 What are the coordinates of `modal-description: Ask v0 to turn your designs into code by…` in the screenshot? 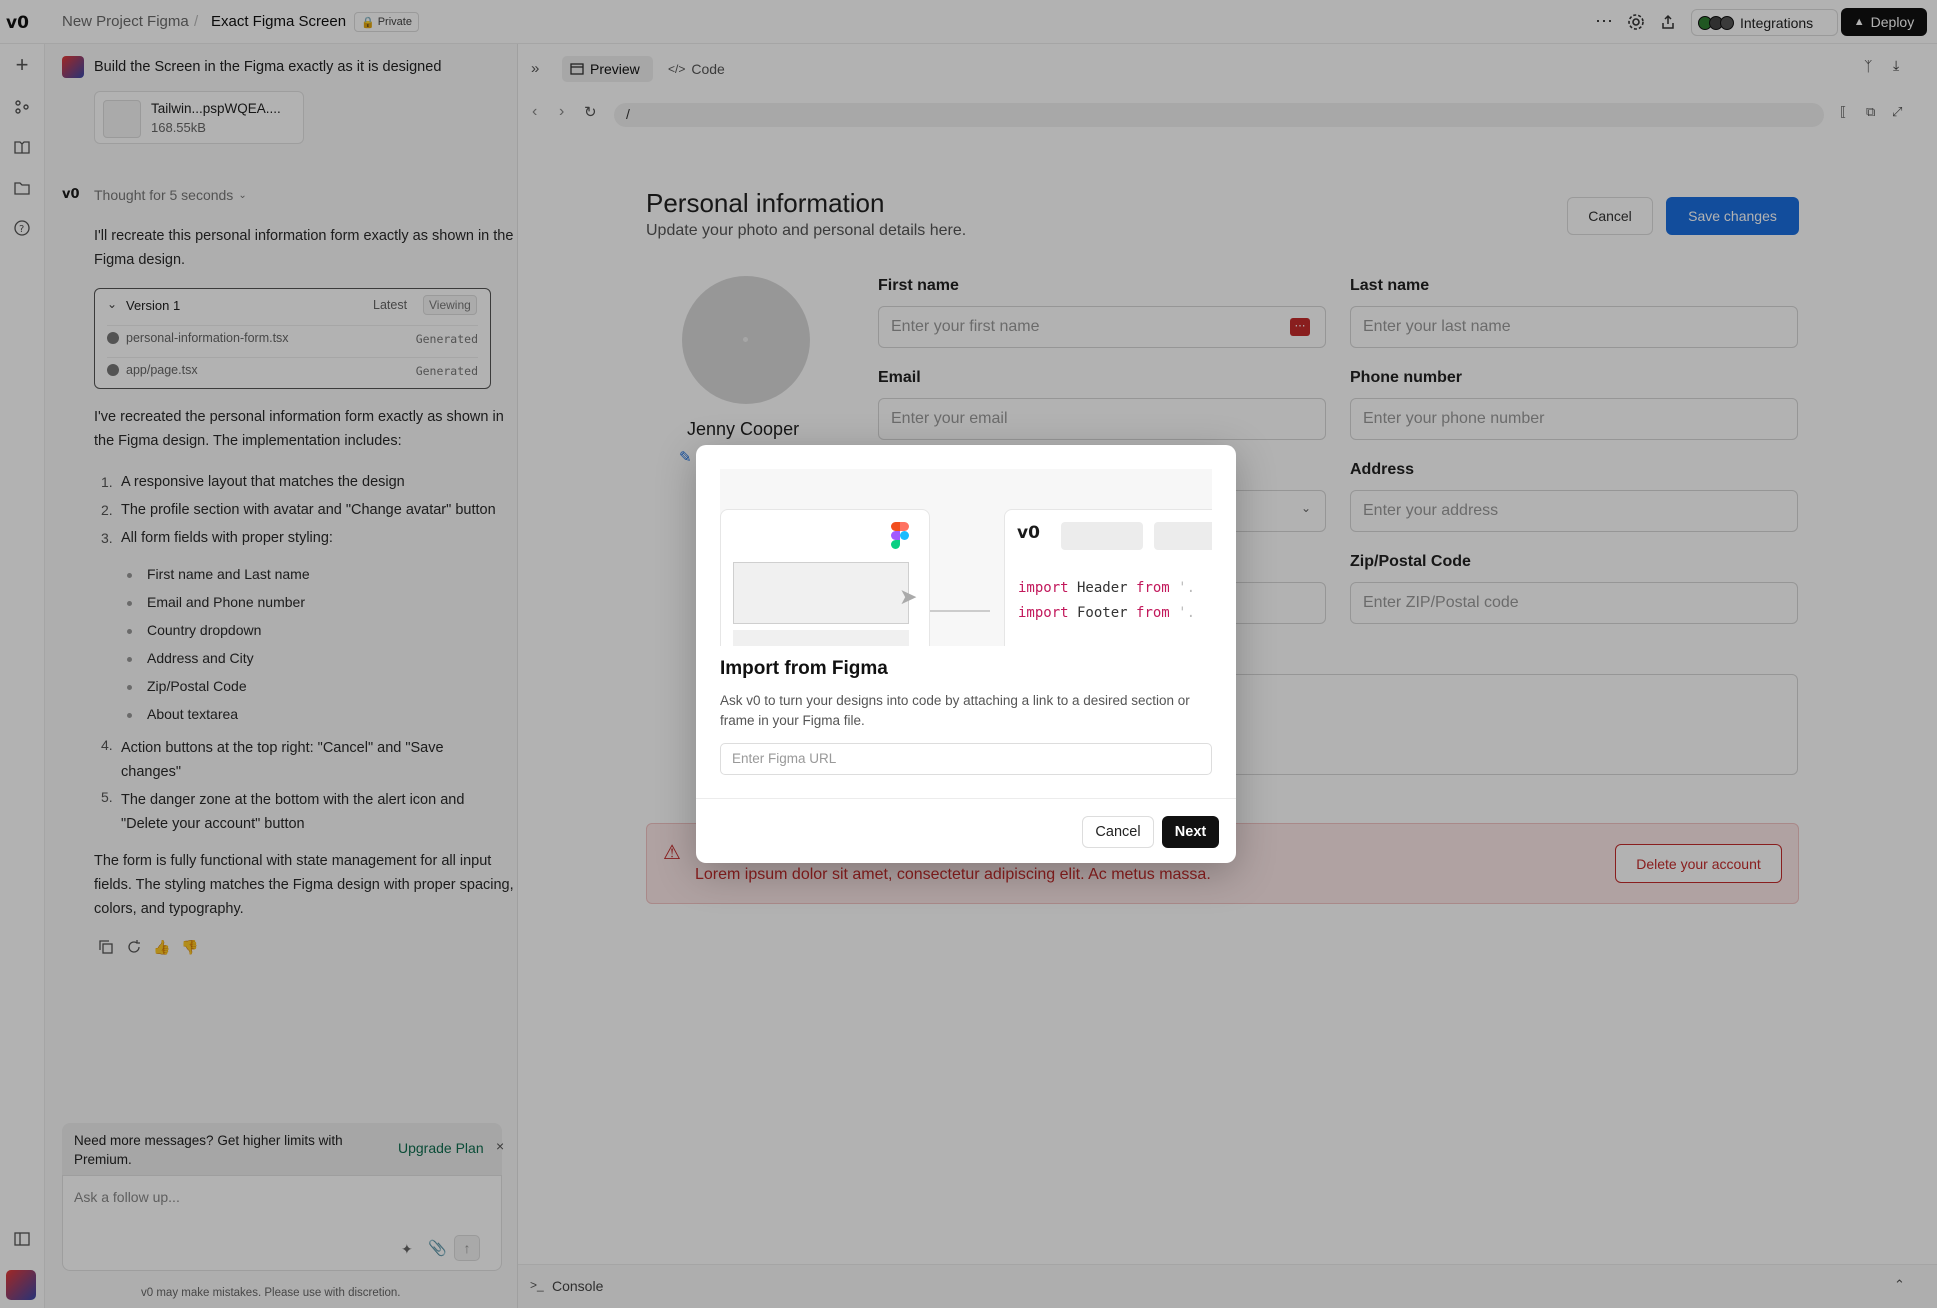 It's located at (955, 710).